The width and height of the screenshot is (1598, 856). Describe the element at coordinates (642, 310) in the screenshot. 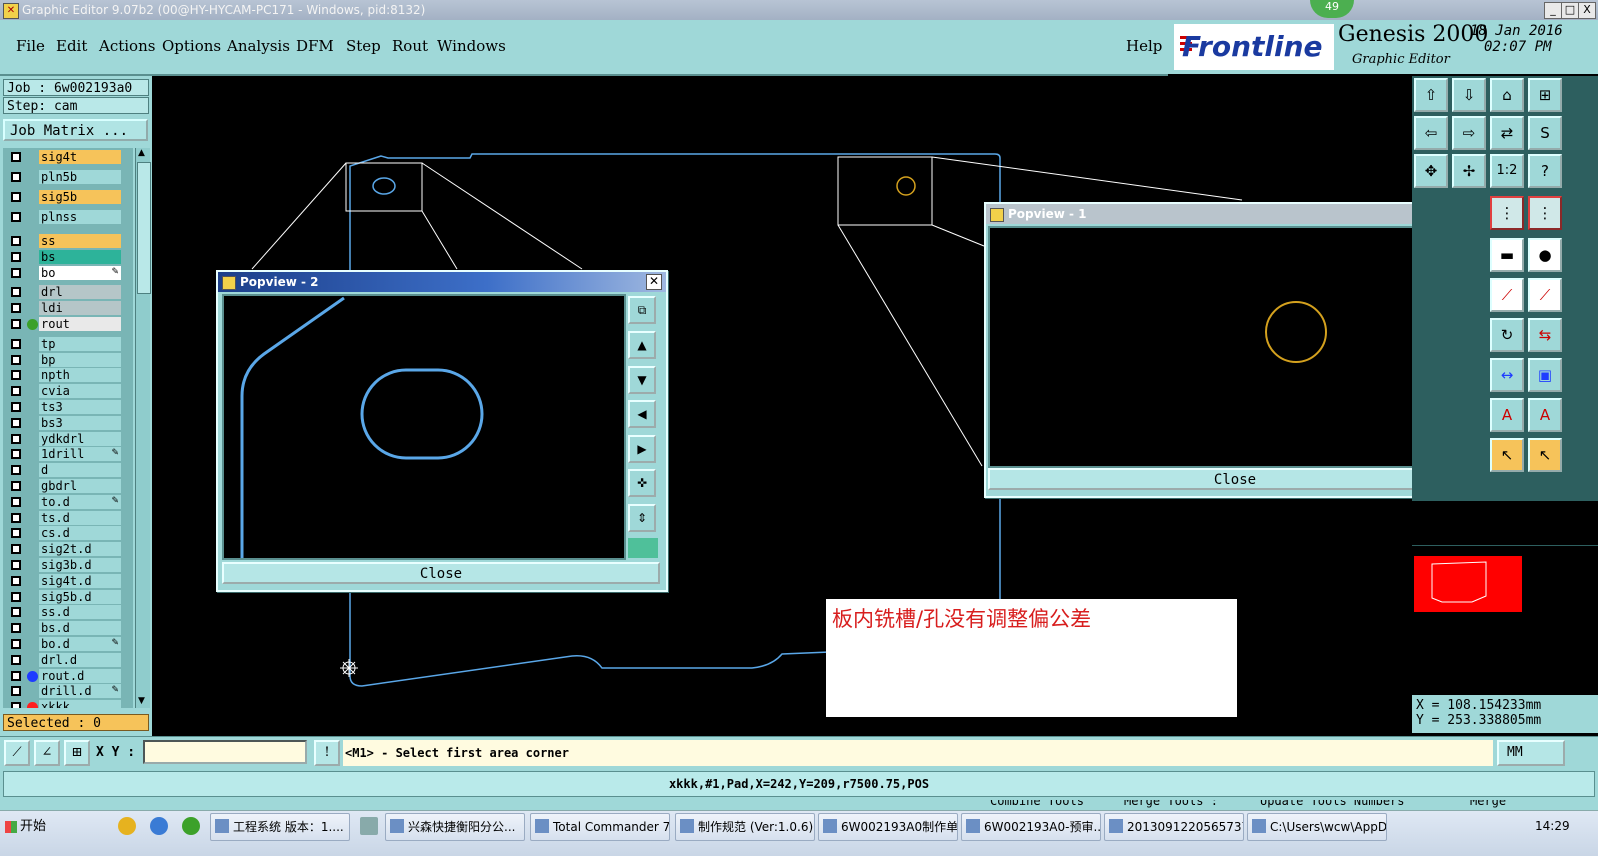

I see `zoom-window-icon: ⧉` at that location.